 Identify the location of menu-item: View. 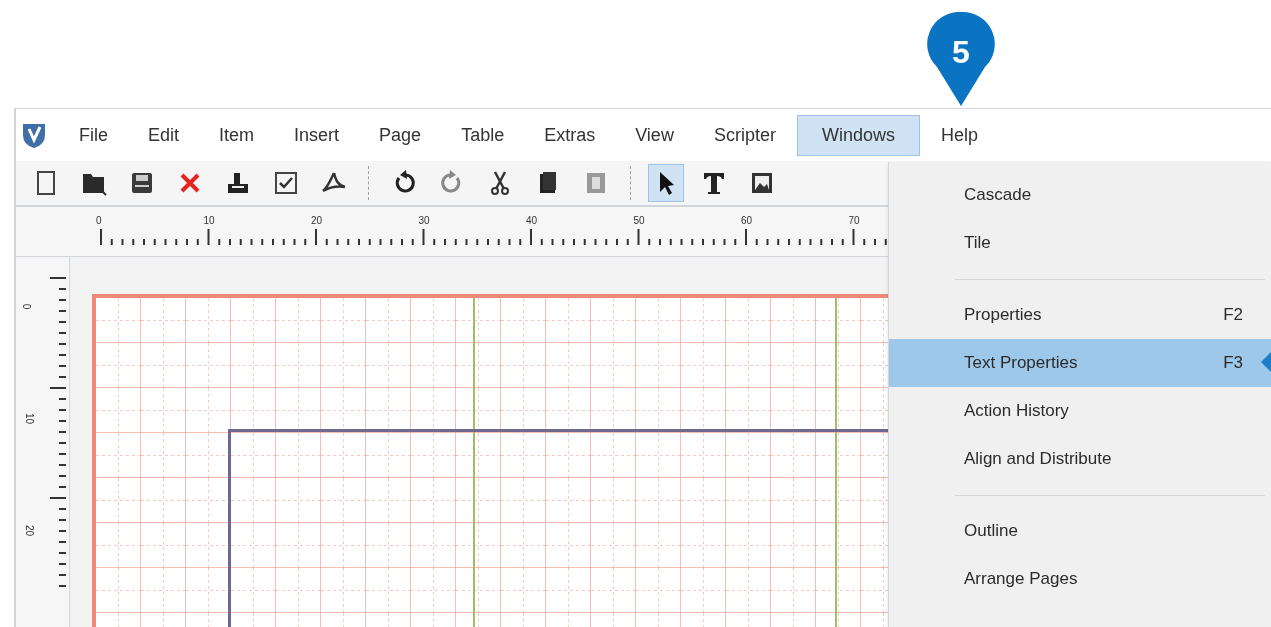
(654, 135).